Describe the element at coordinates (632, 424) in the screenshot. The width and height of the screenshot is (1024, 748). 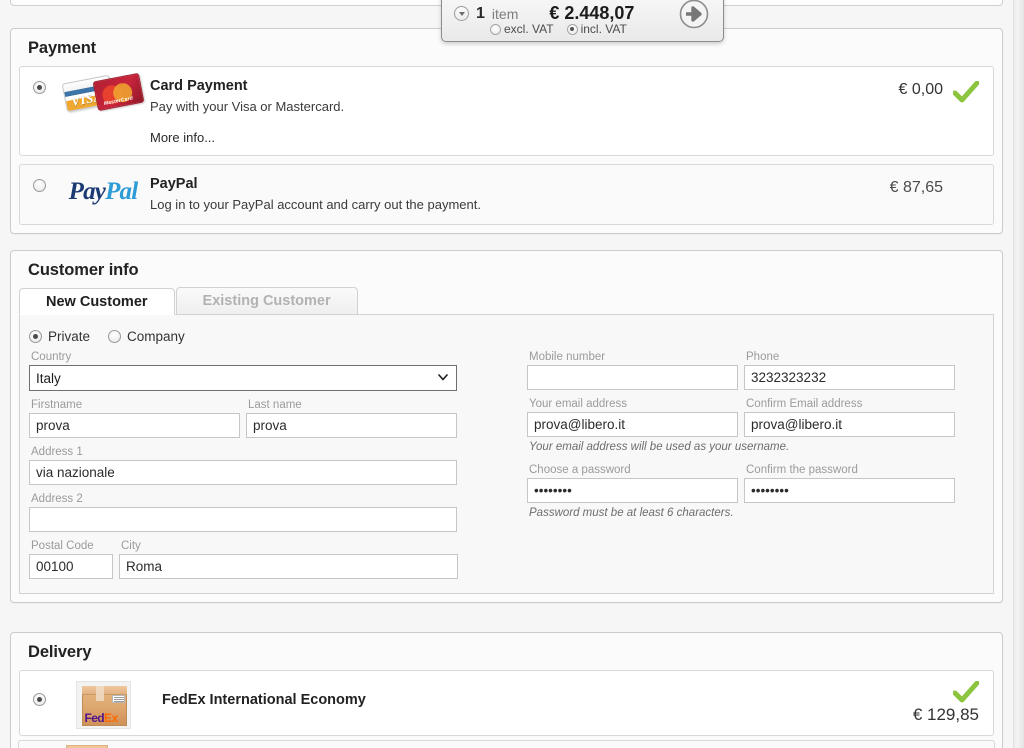
I see `email-input` at that location.